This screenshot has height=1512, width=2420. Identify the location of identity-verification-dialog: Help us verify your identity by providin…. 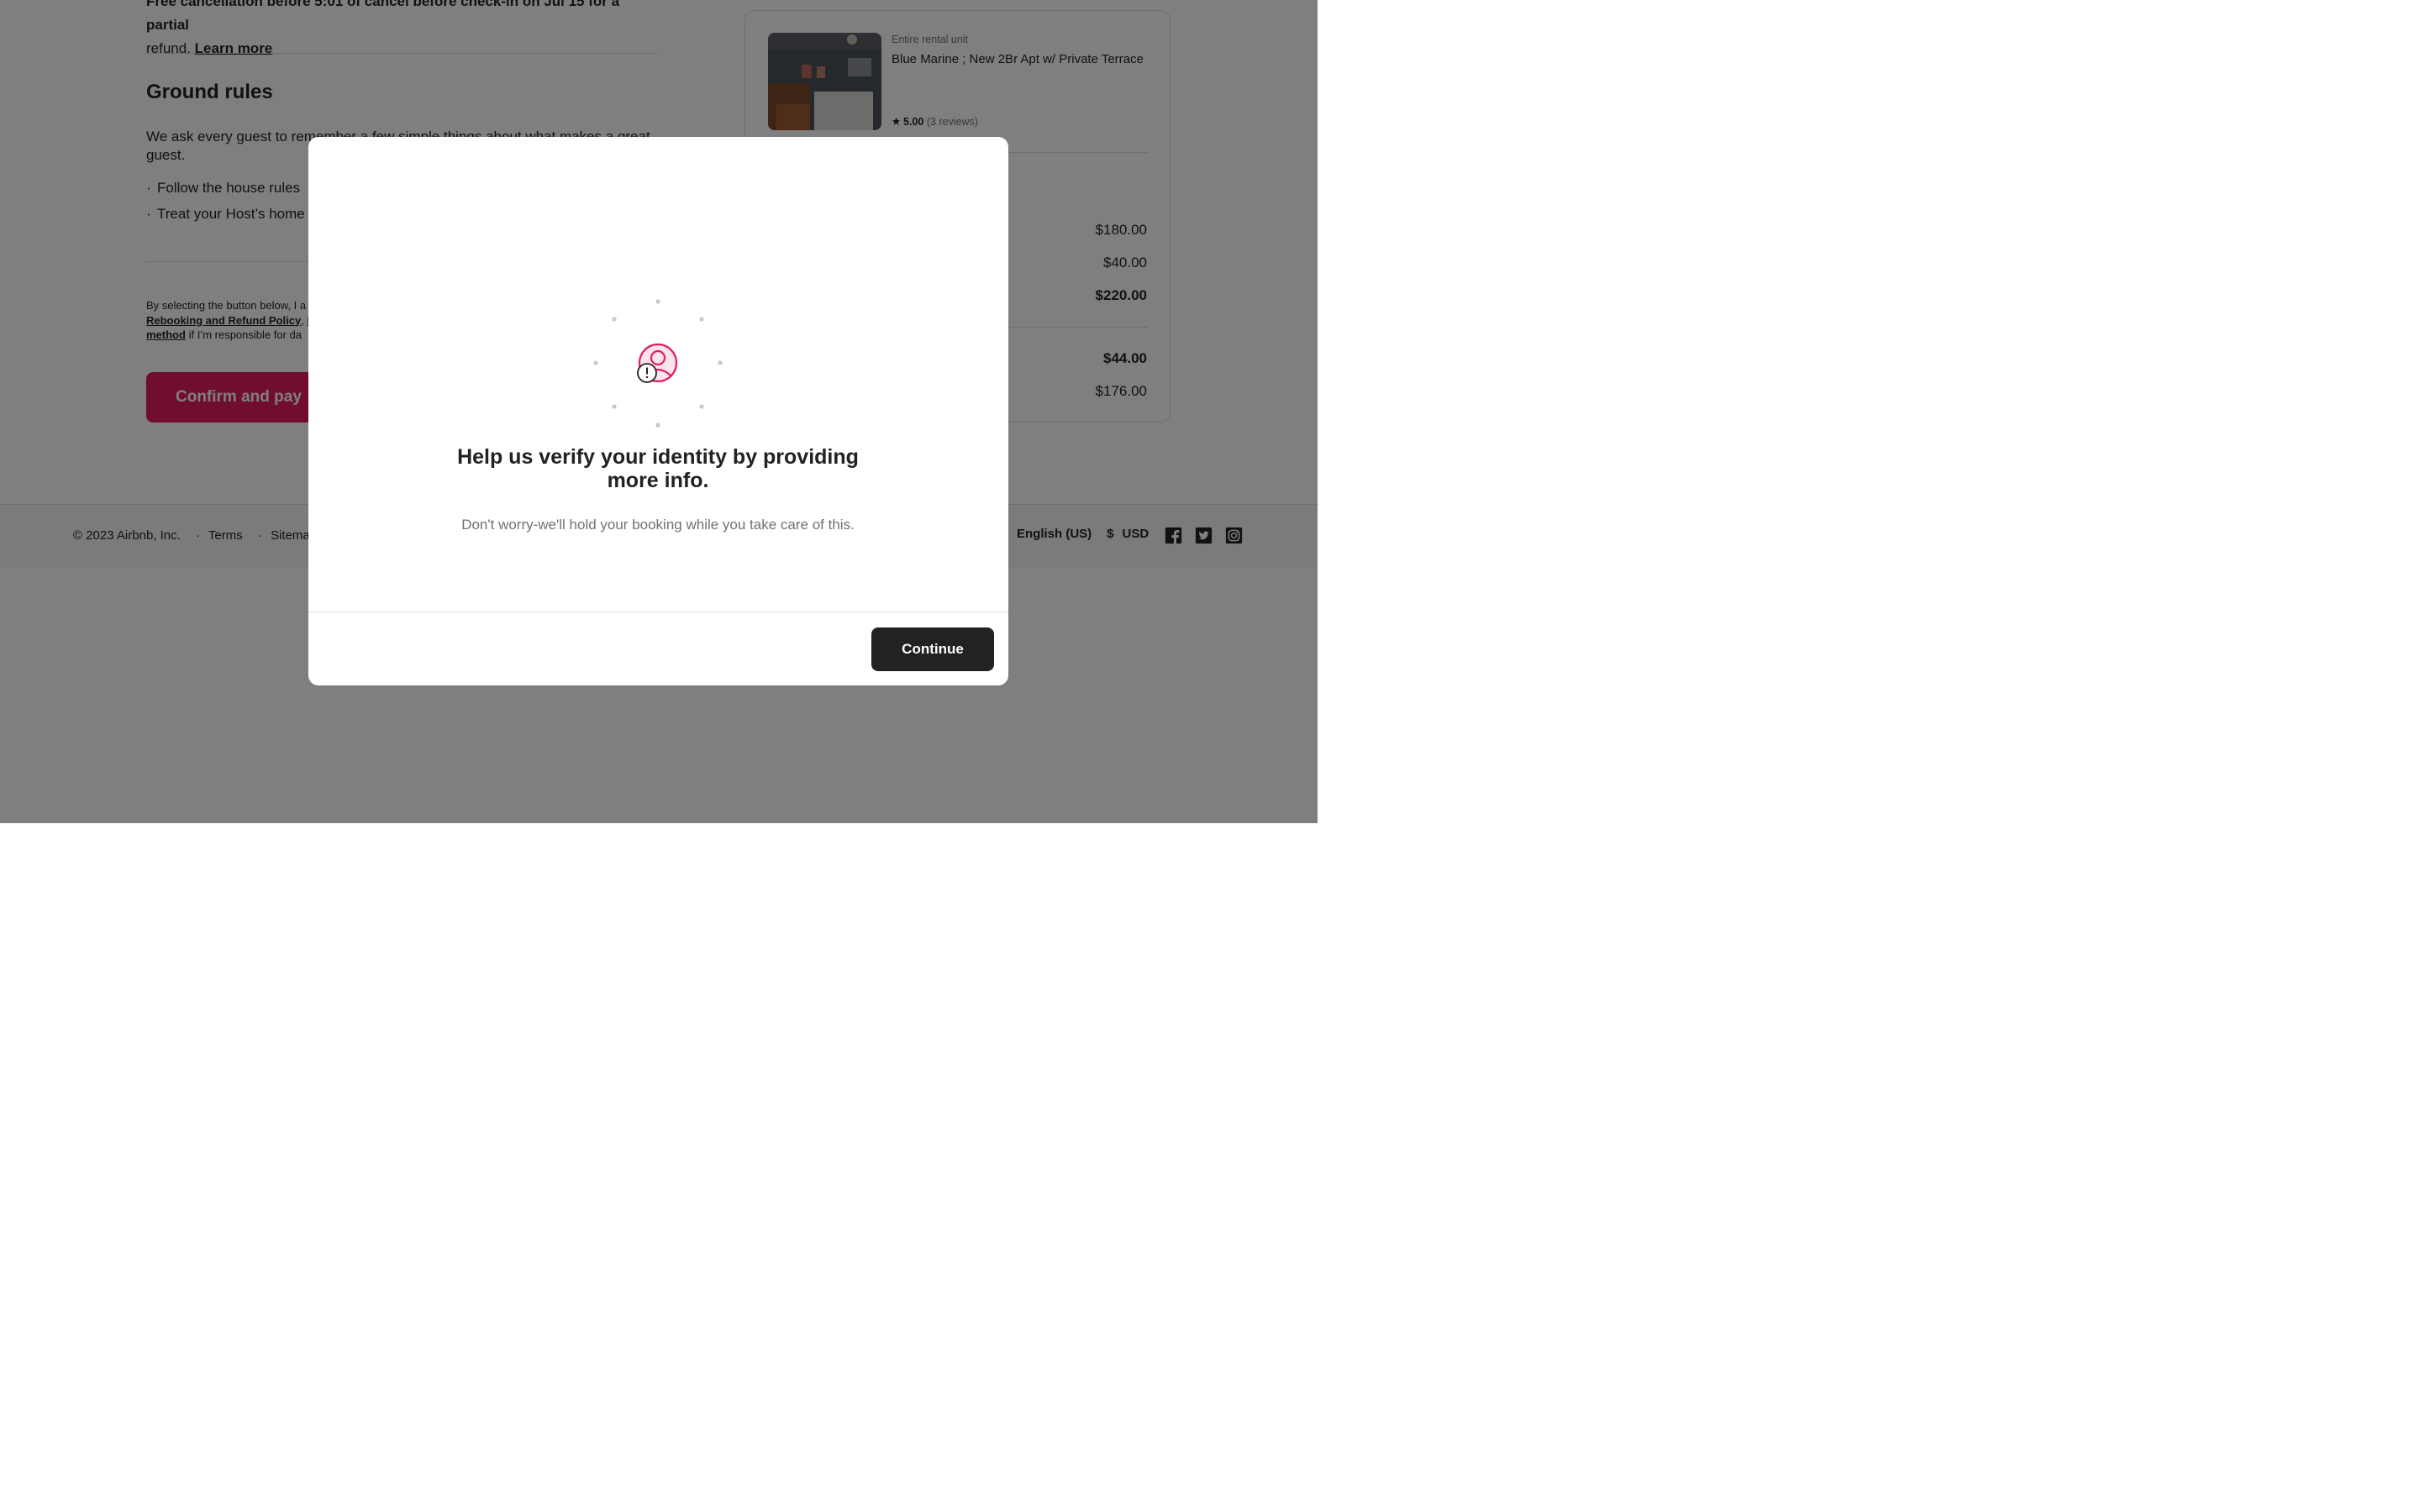
(658, 411).